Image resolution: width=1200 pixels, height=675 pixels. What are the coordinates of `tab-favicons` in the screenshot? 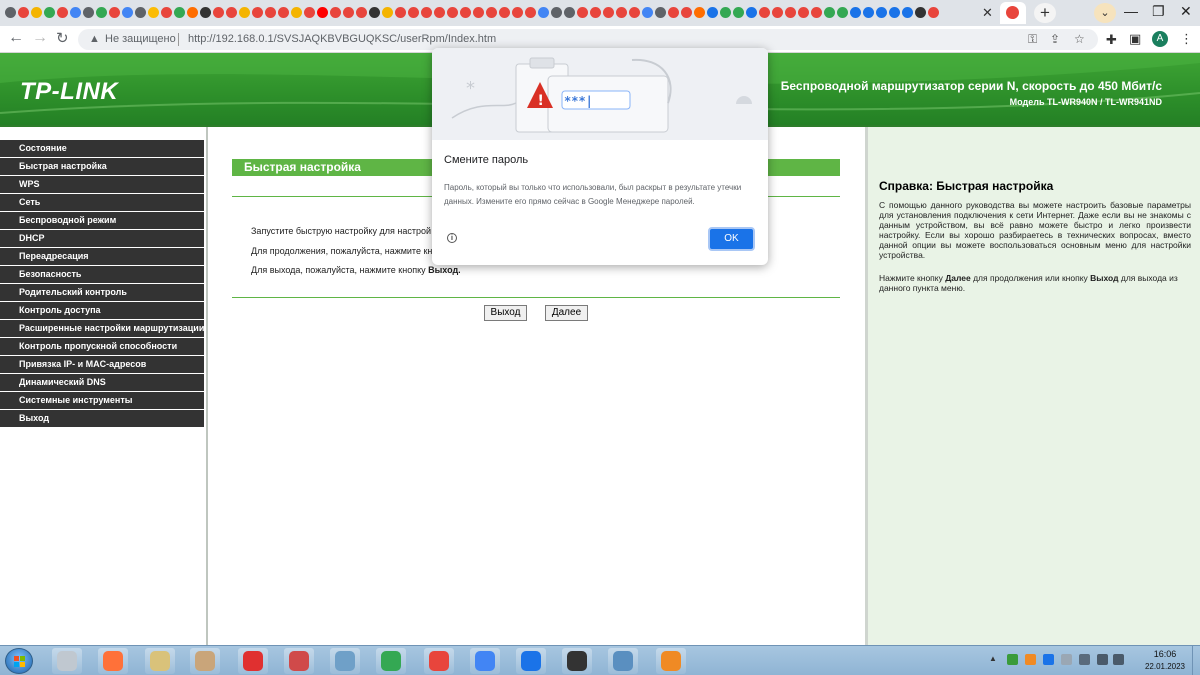 It's located at (499, 13).